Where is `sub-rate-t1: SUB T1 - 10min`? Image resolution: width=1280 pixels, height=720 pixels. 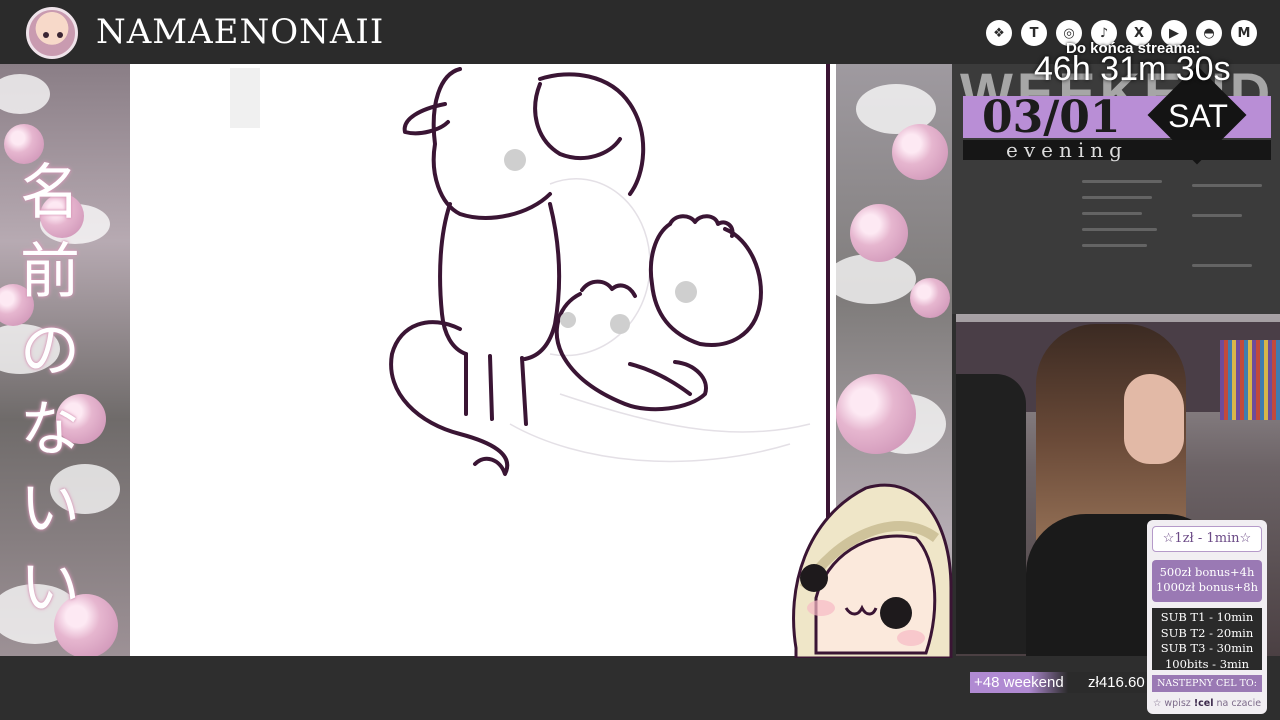
sub-rate-t1: SUB T1 - 10min is located at coordinates (1207, 617).